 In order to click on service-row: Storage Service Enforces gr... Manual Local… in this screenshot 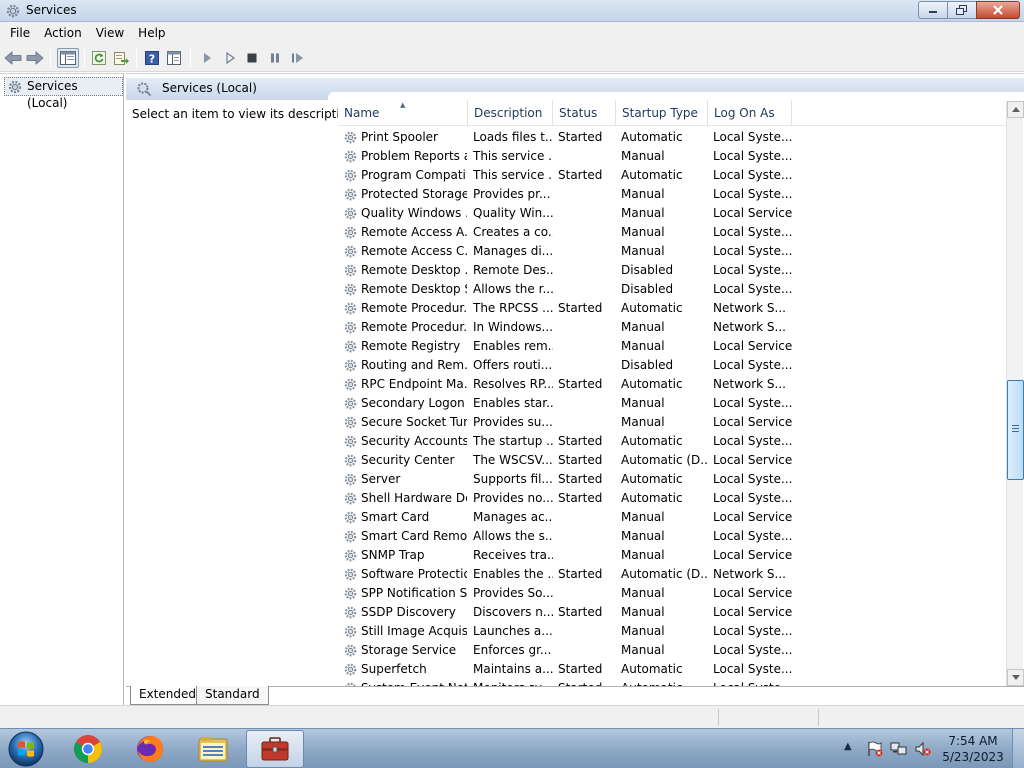, I will do `click(672, 650)`.